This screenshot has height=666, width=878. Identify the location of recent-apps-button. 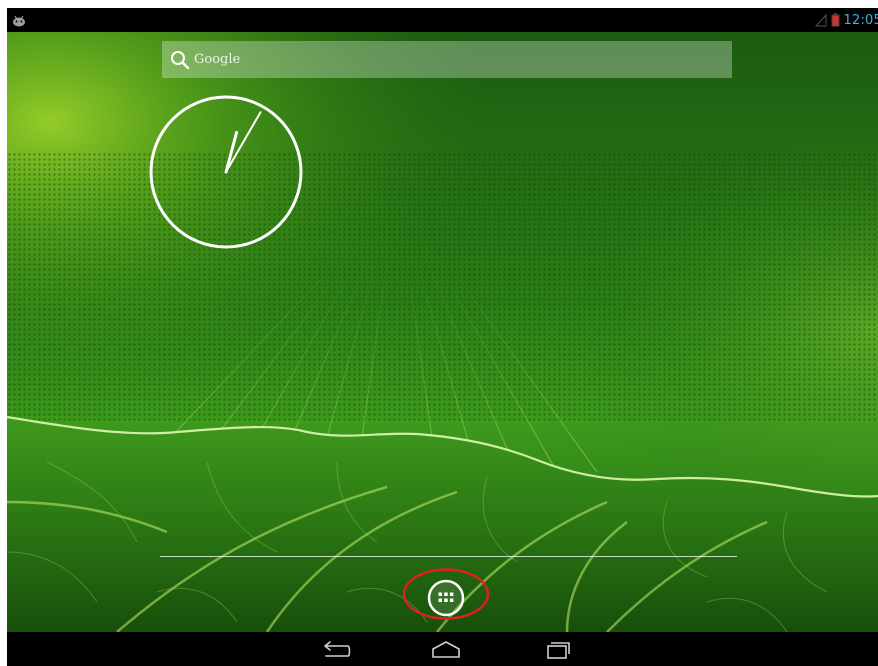
(557, 650).